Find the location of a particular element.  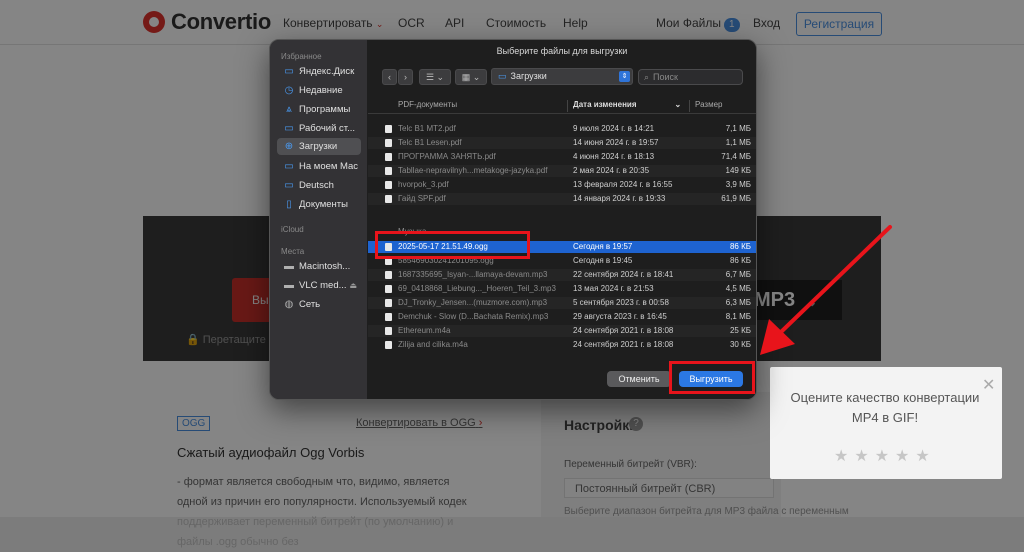

arrow-shaft is located at coordinates (835, 279).